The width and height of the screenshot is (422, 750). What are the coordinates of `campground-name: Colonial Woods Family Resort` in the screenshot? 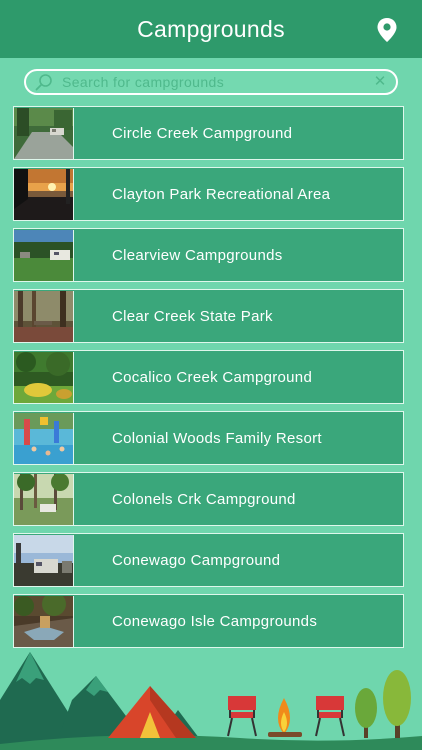 It's located at (217, 438).